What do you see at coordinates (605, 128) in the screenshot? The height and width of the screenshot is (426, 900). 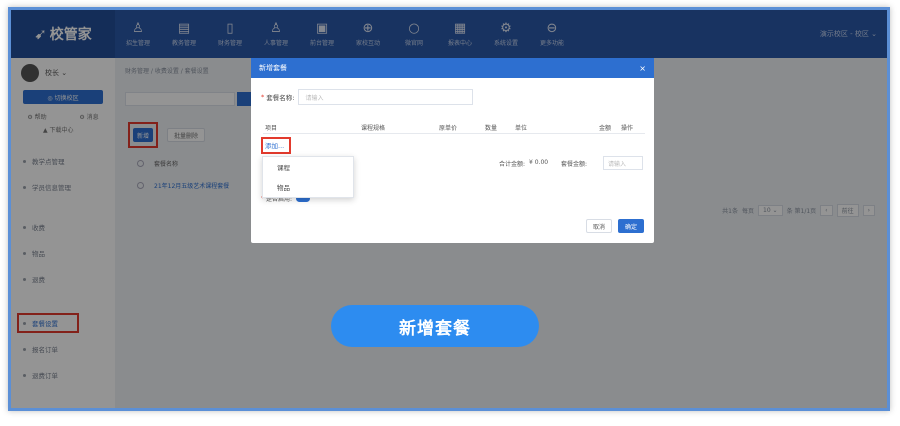 I see `col-amount: 金额` at bounding box center [605, 128].